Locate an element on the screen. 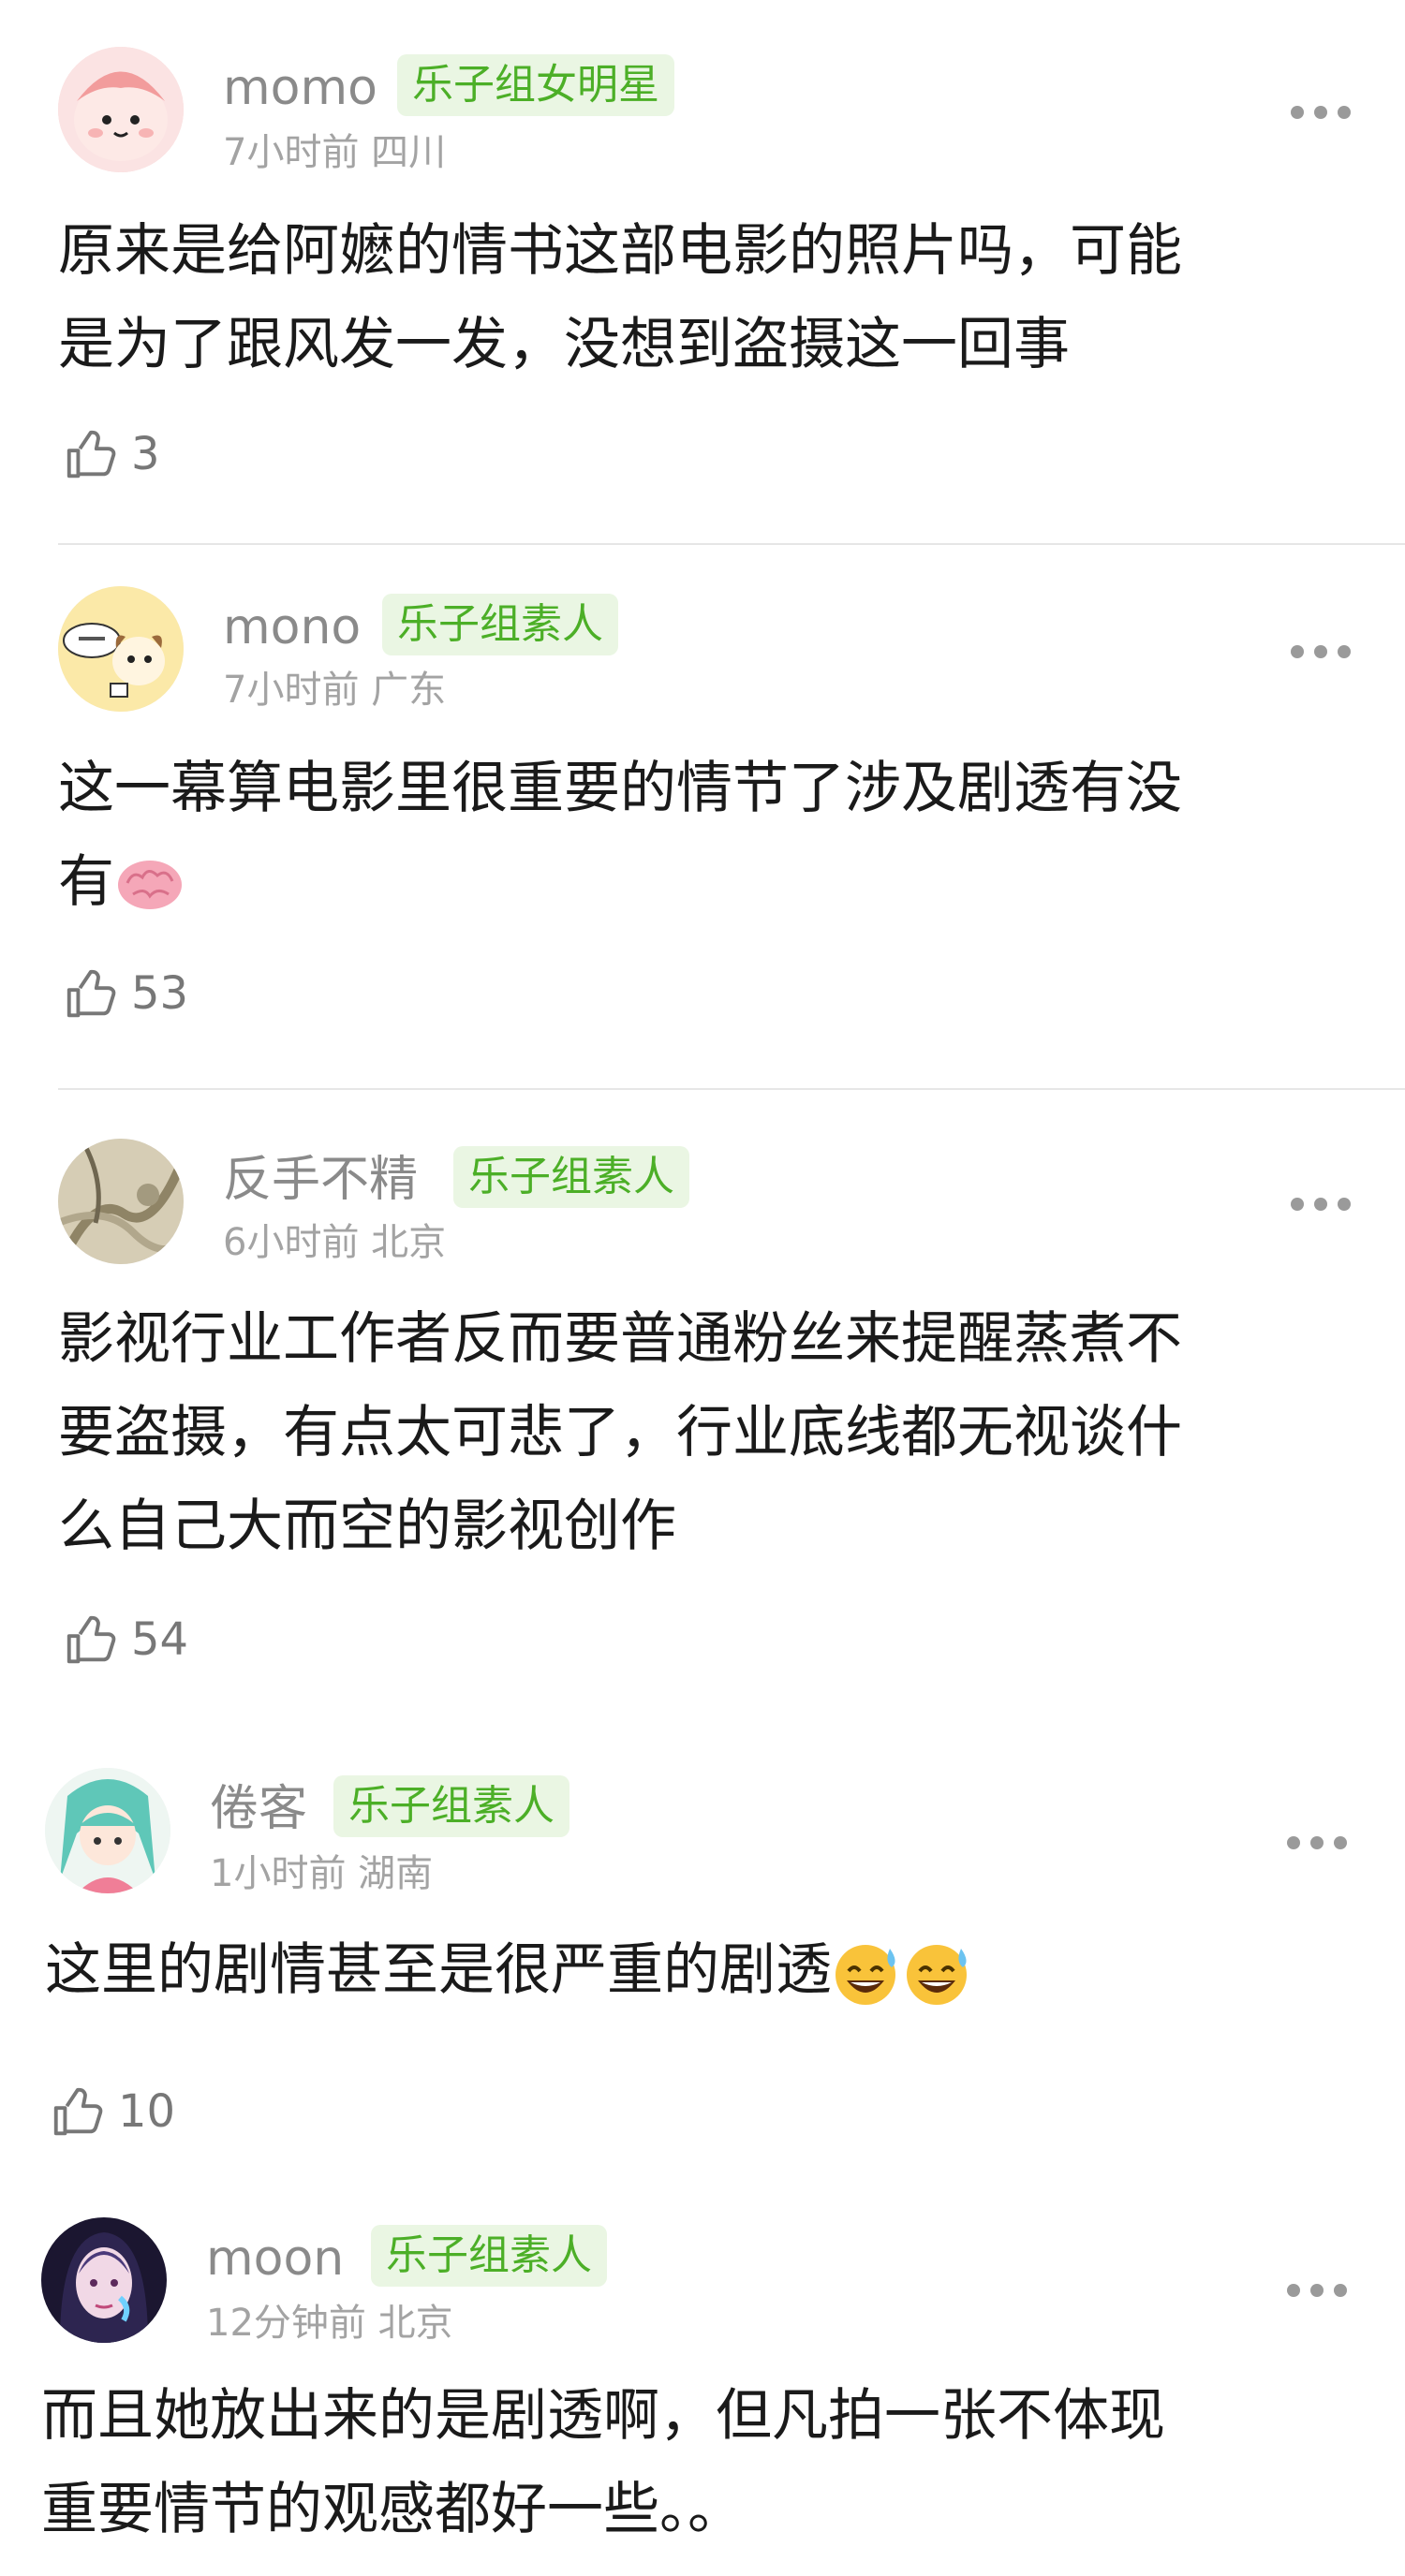  comment-text: 这里的剧情甚至是很严重的剧透 is located at coordinates (700, 1970).